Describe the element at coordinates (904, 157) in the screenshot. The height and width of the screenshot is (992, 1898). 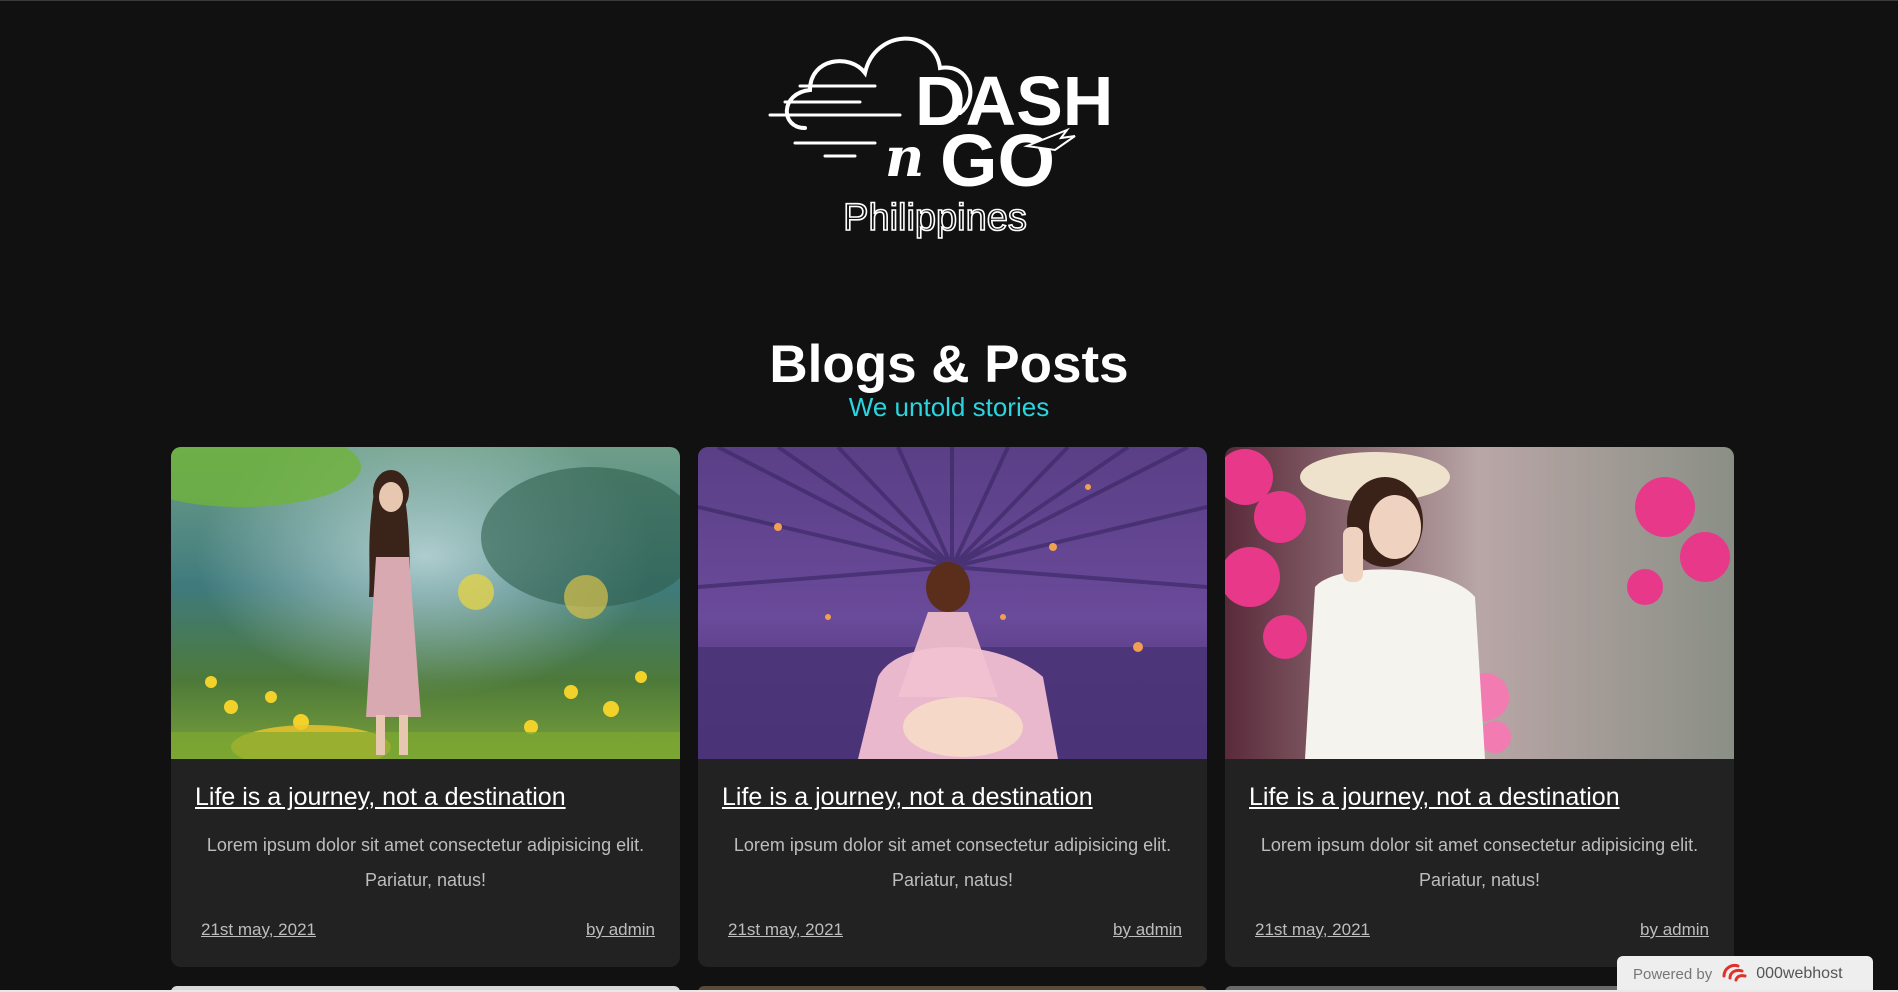
I see `logo-wordmark-n: n` at that location.